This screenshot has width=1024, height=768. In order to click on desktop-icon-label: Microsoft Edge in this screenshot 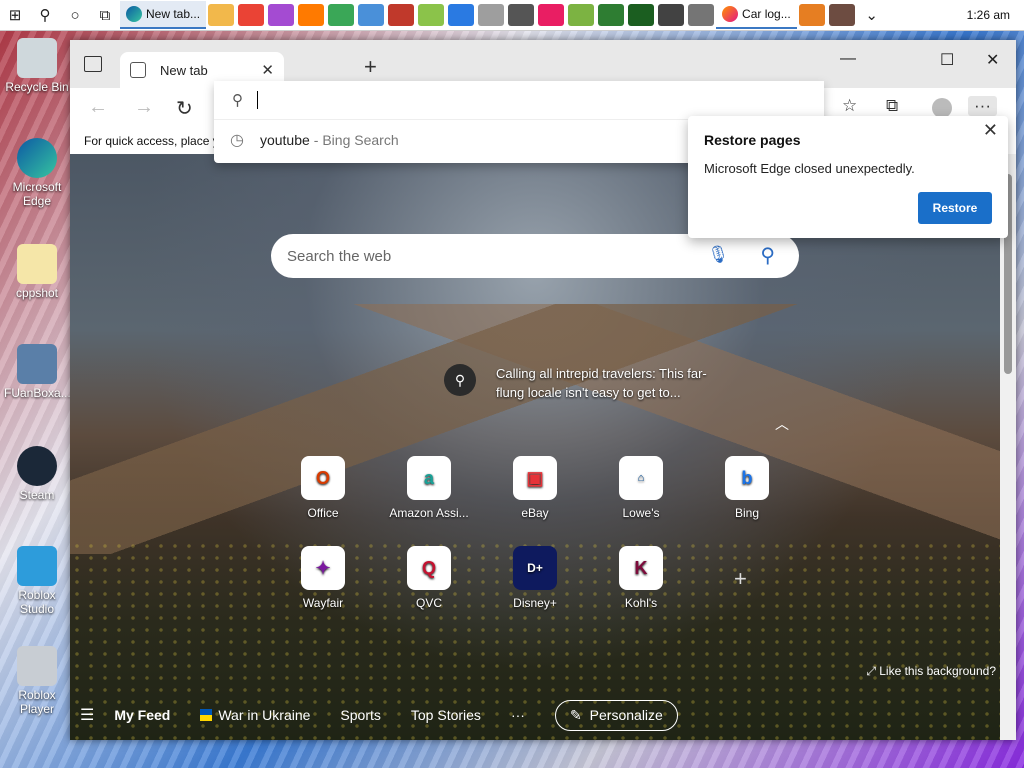, I will do `click(37, 194)`.